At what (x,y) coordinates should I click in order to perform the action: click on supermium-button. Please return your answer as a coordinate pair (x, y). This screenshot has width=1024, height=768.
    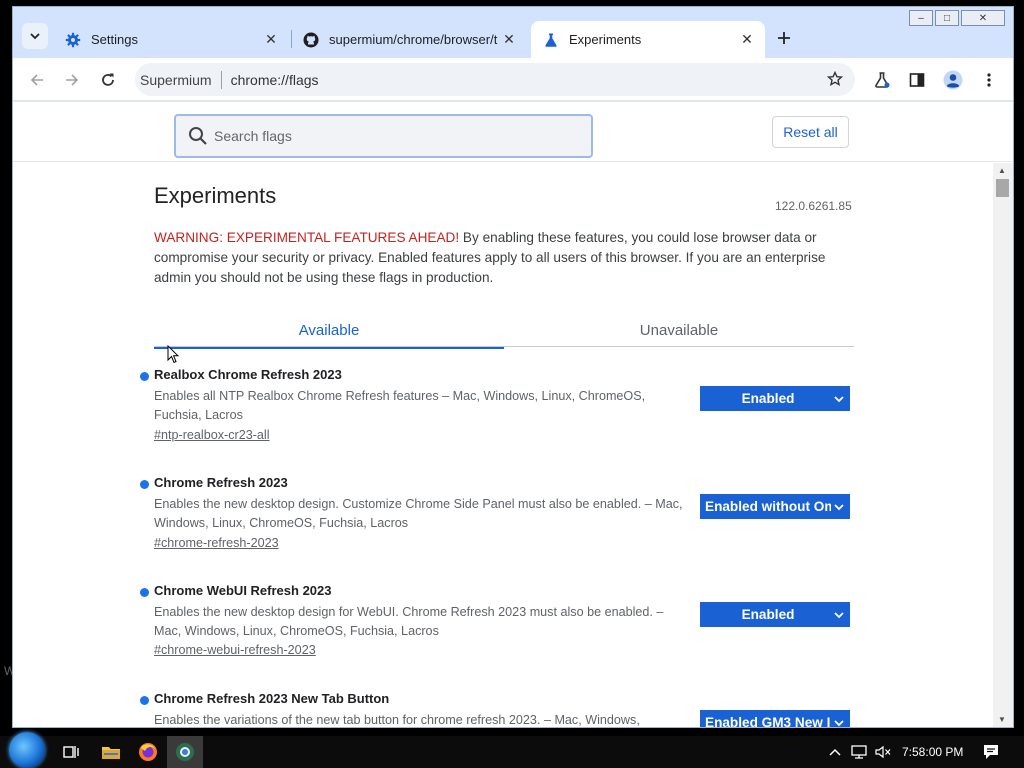
    Looking at the image, I should click on (185, 752).